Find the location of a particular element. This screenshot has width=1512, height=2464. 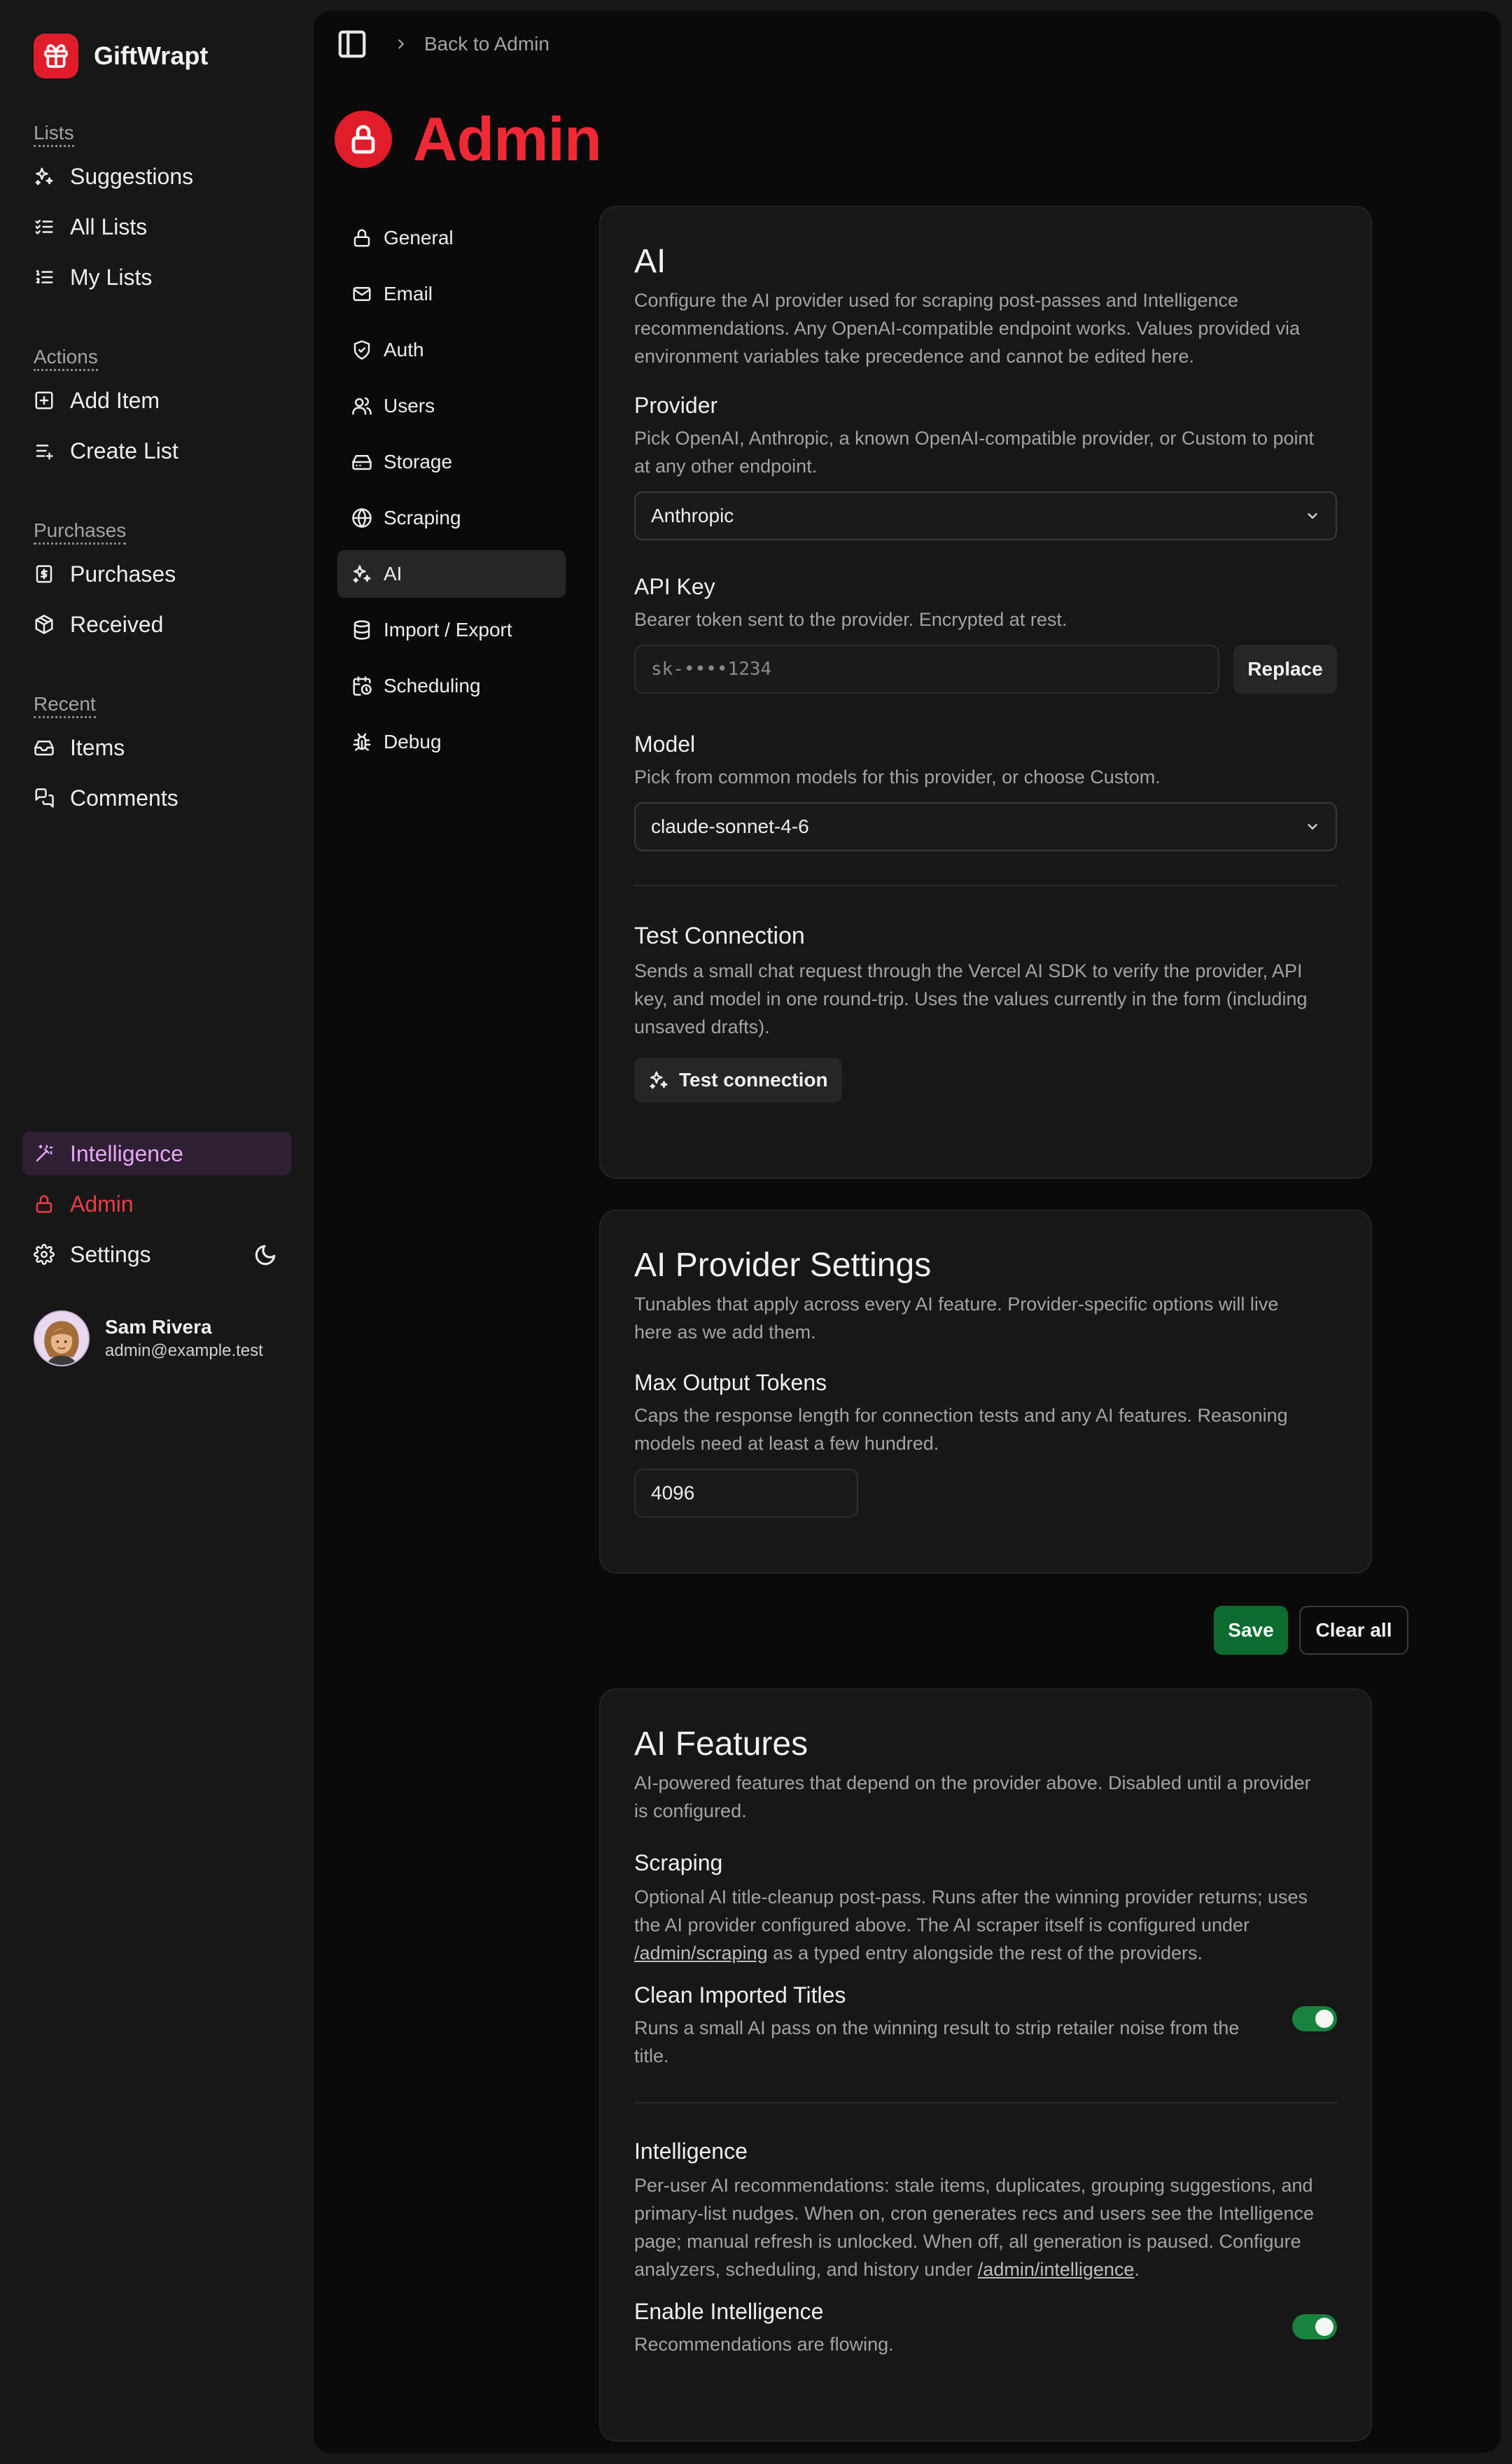

group-label-lists: Lists is located at coordinates (54, 134).